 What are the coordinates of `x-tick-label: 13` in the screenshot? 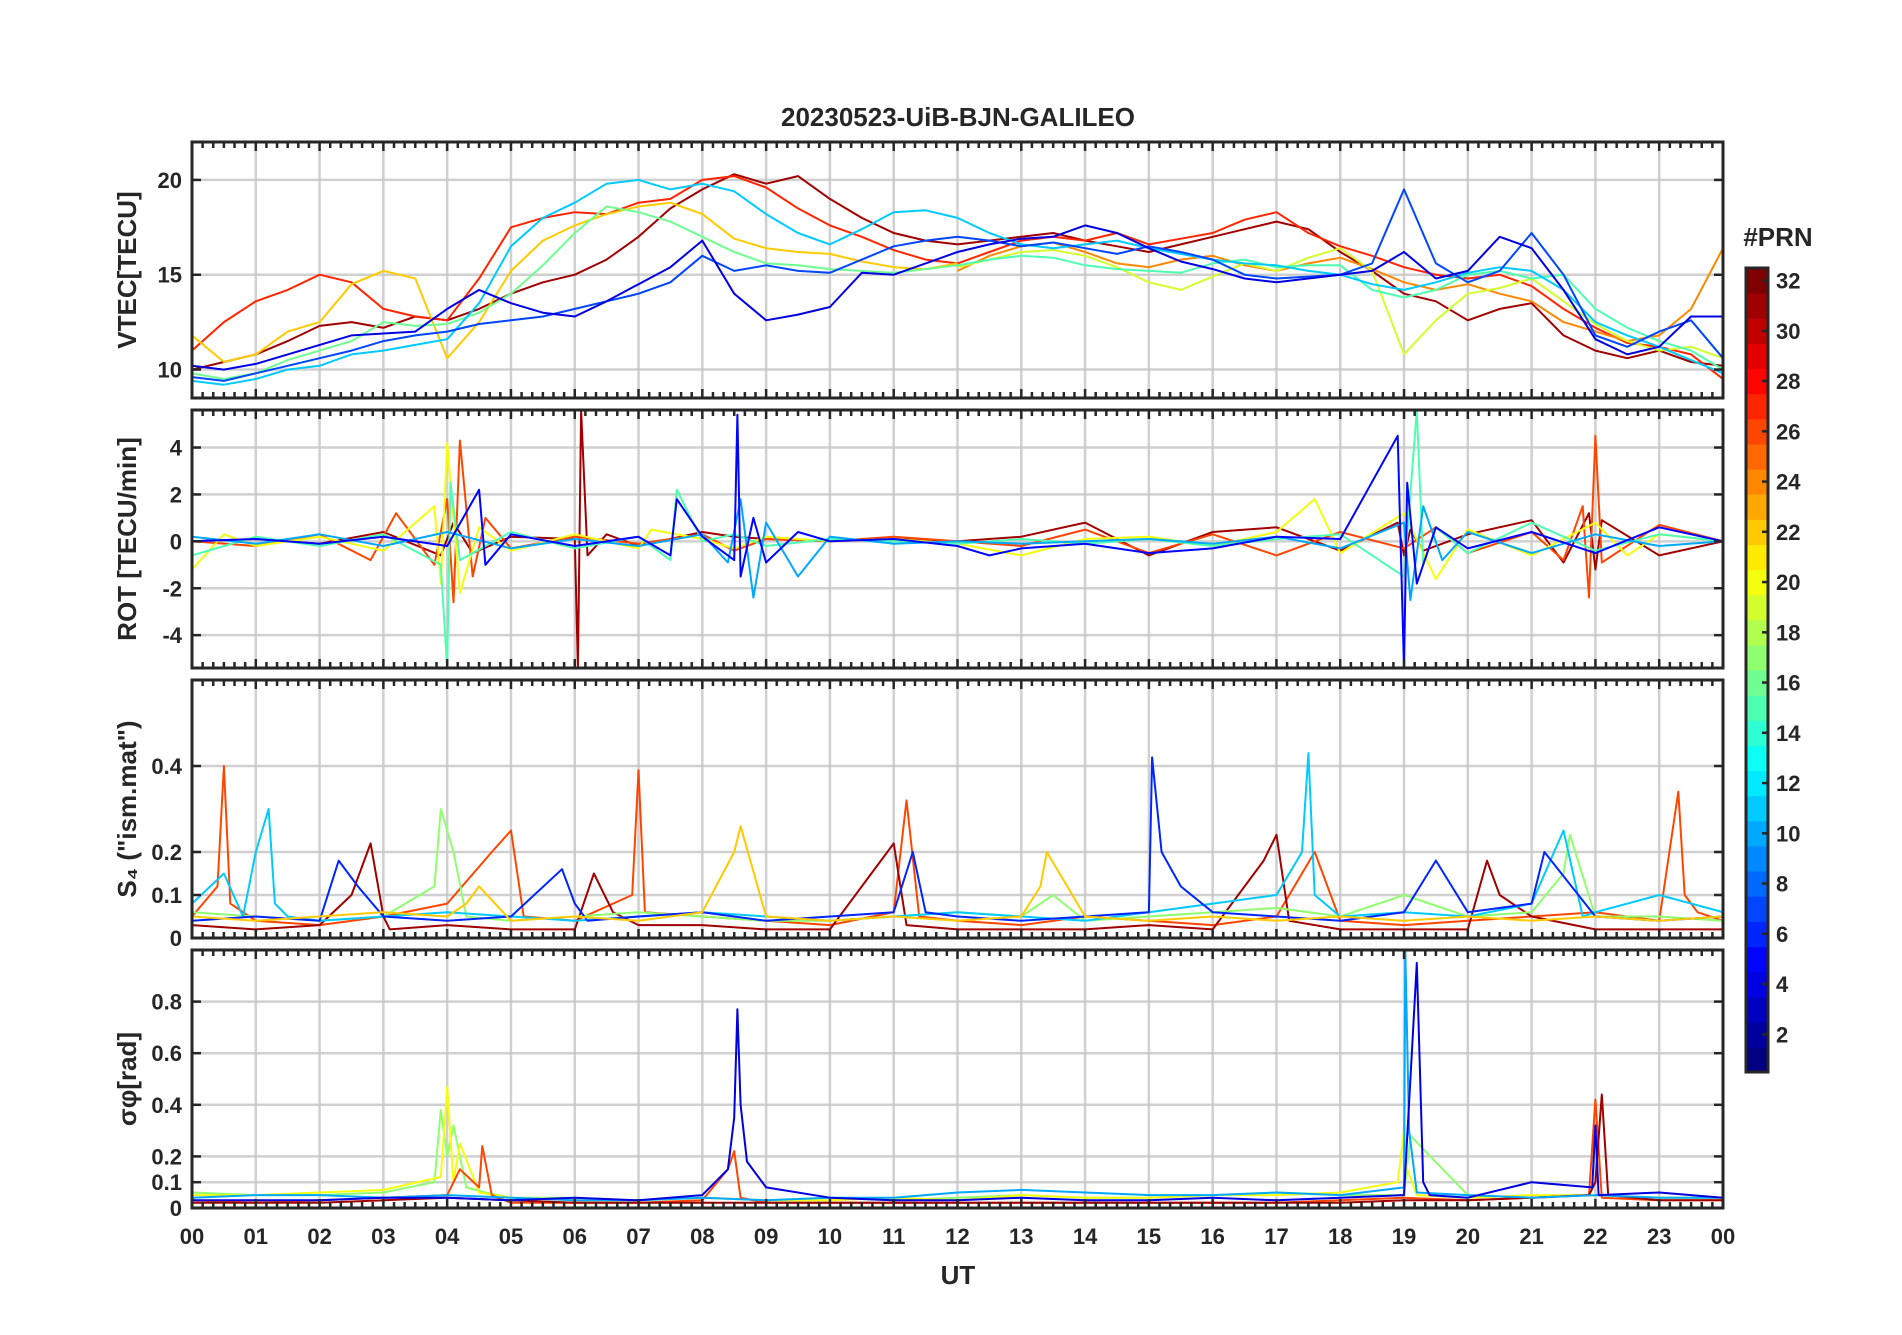 It's located at (1021, 1236).